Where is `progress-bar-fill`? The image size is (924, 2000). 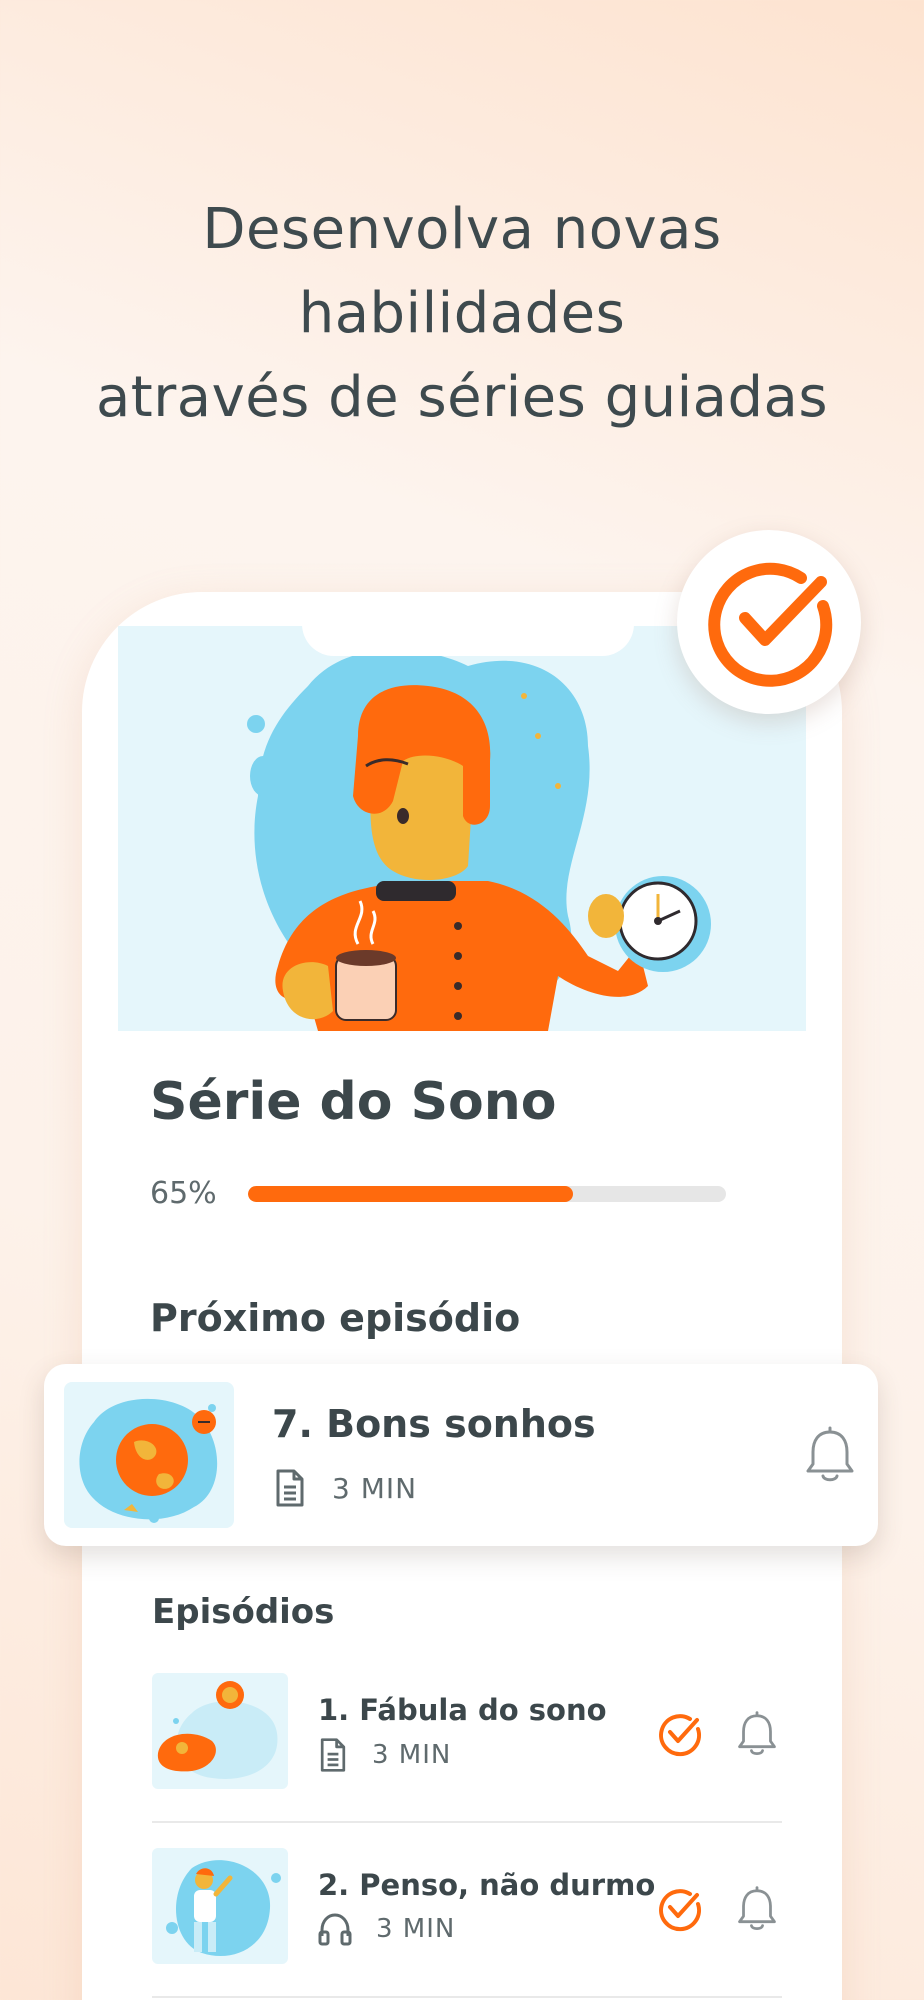
progress-bar-fill is located at coordinates (411, 1194).